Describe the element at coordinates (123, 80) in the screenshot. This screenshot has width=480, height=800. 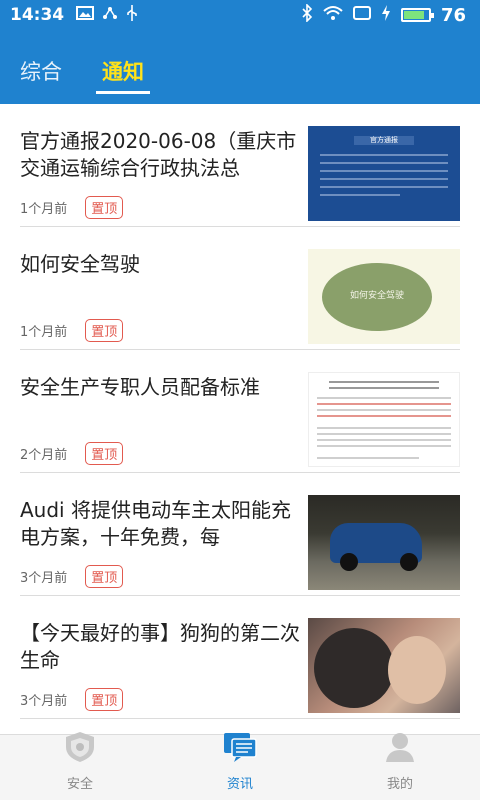
I see `tab-notice: 通知` at that location.